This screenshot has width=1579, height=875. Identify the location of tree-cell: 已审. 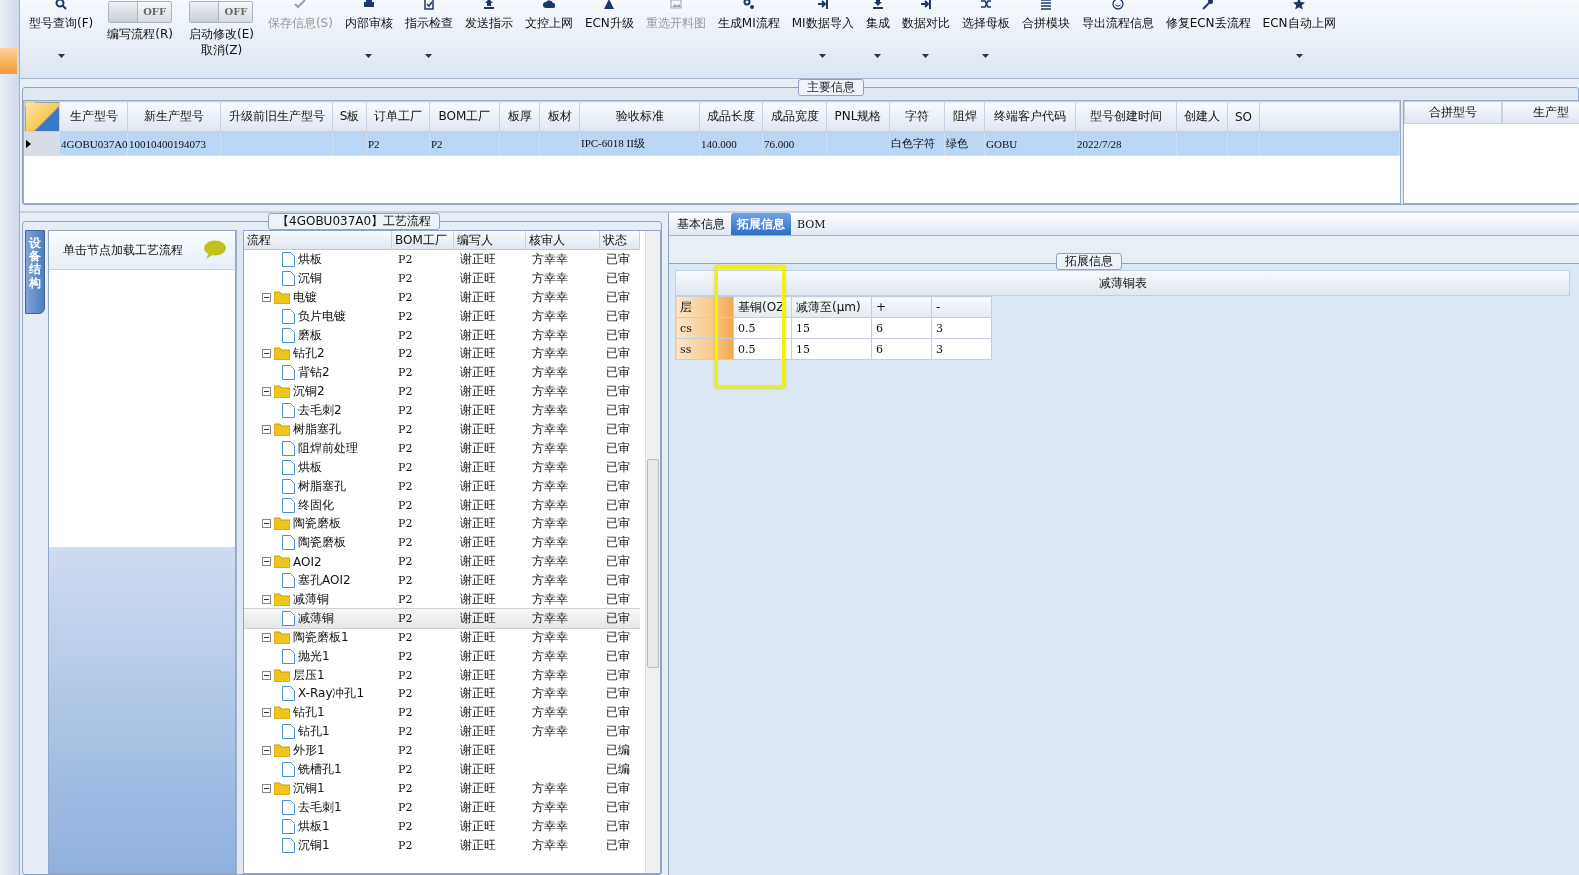
(618, 296).